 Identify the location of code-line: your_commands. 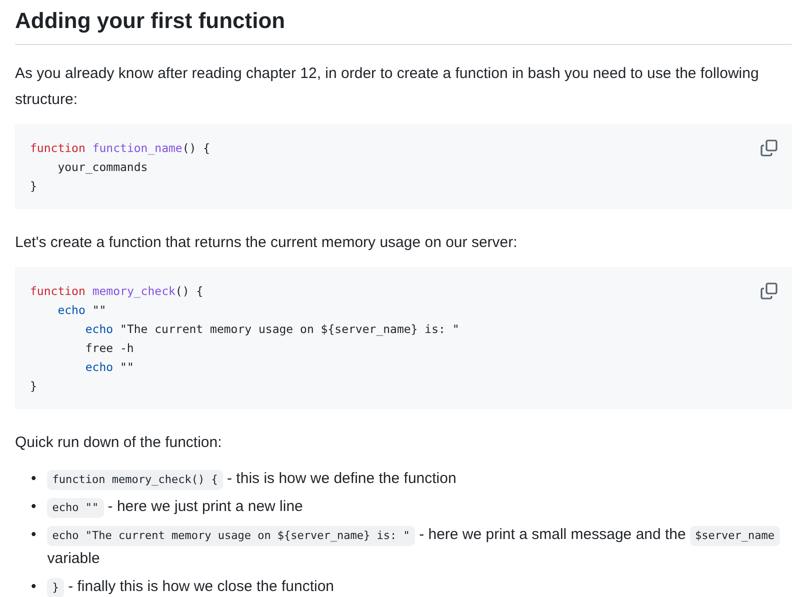
(102, 167).